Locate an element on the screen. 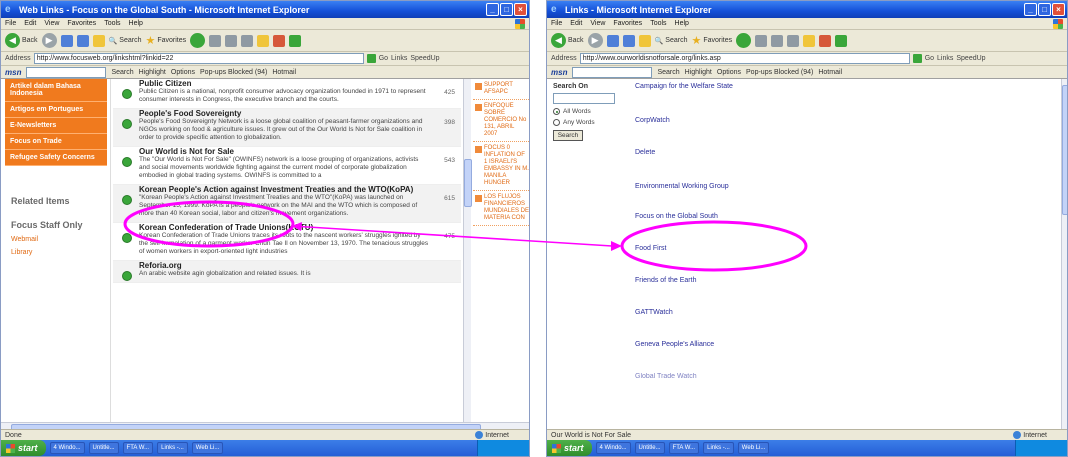 The width and height of the screenshot is (1068, 457). nav-item-portugues: Artigos em Portugues is located at coordinates (56, 110).